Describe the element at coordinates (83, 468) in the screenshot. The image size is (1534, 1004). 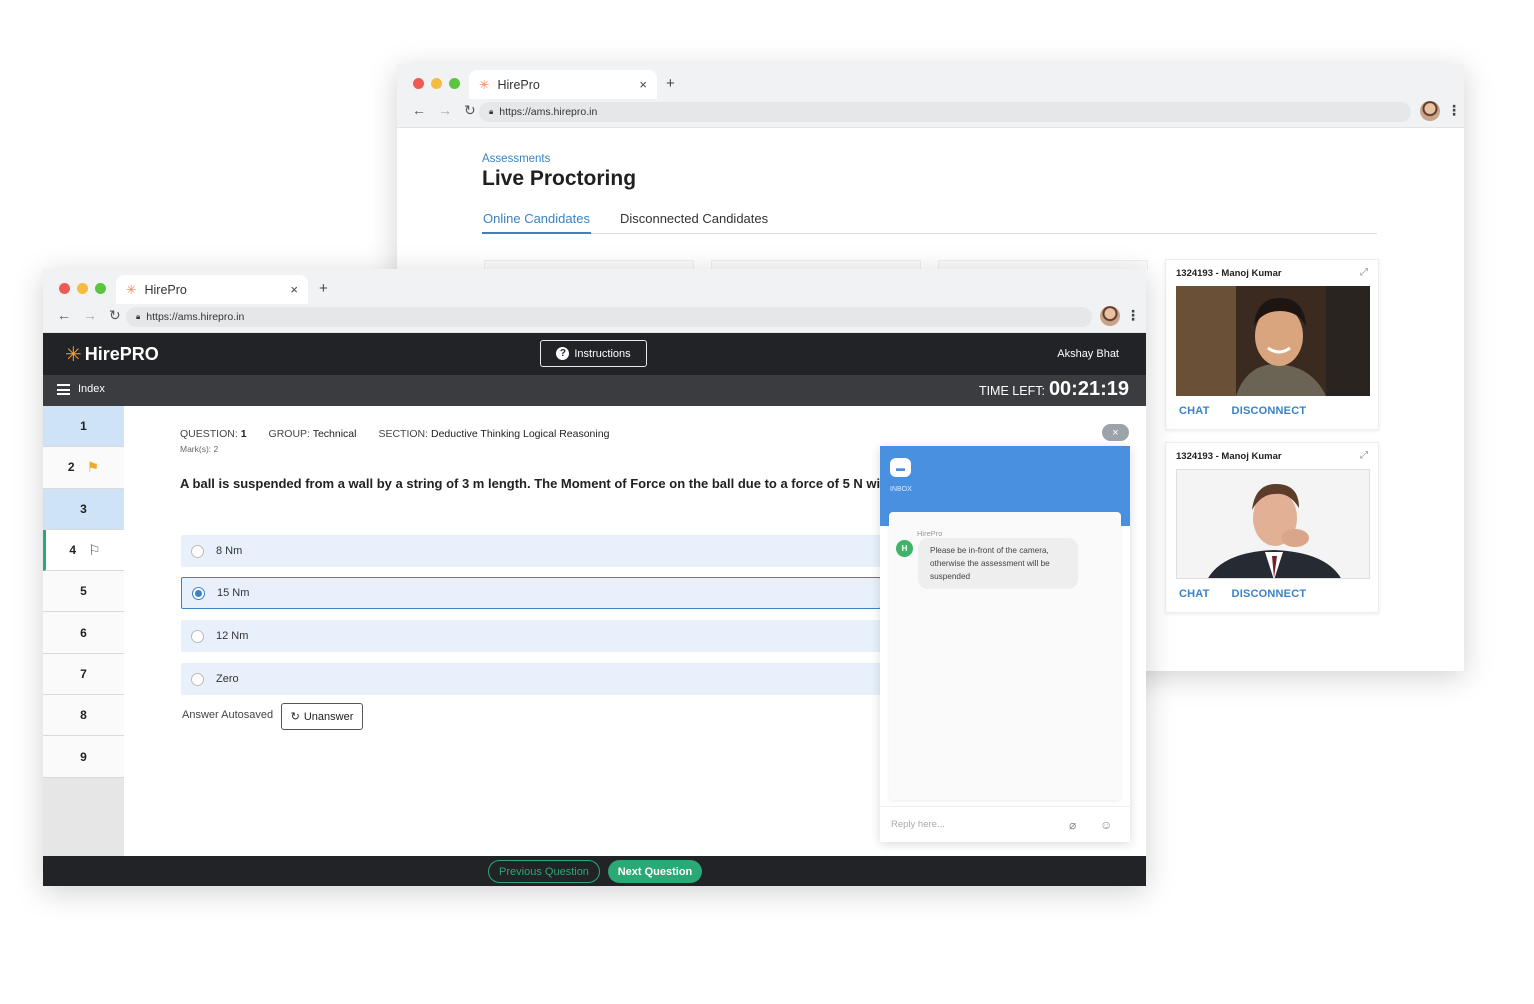
I see `question-nav-item: 2 ⚑` at that location.